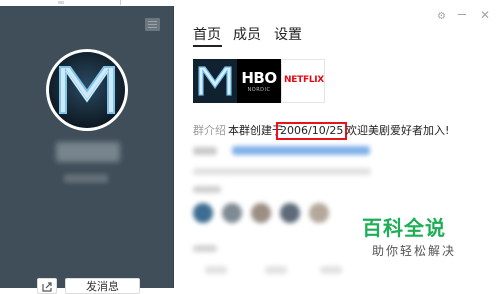  I want to click on strip-mark, so click(61, 2).